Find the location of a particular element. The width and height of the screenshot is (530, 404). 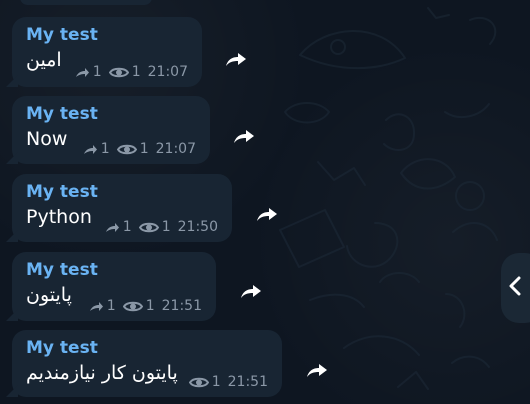

message-time: 21:50 is located at coordinates (197, 227).